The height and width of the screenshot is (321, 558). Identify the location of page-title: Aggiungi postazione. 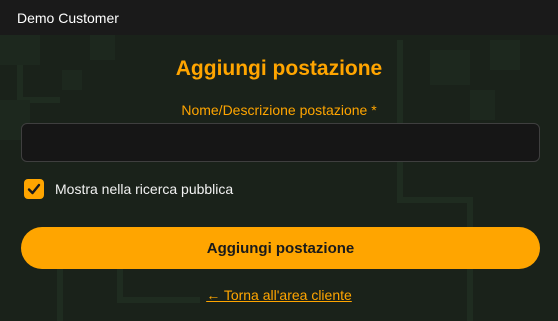
(279, 68).